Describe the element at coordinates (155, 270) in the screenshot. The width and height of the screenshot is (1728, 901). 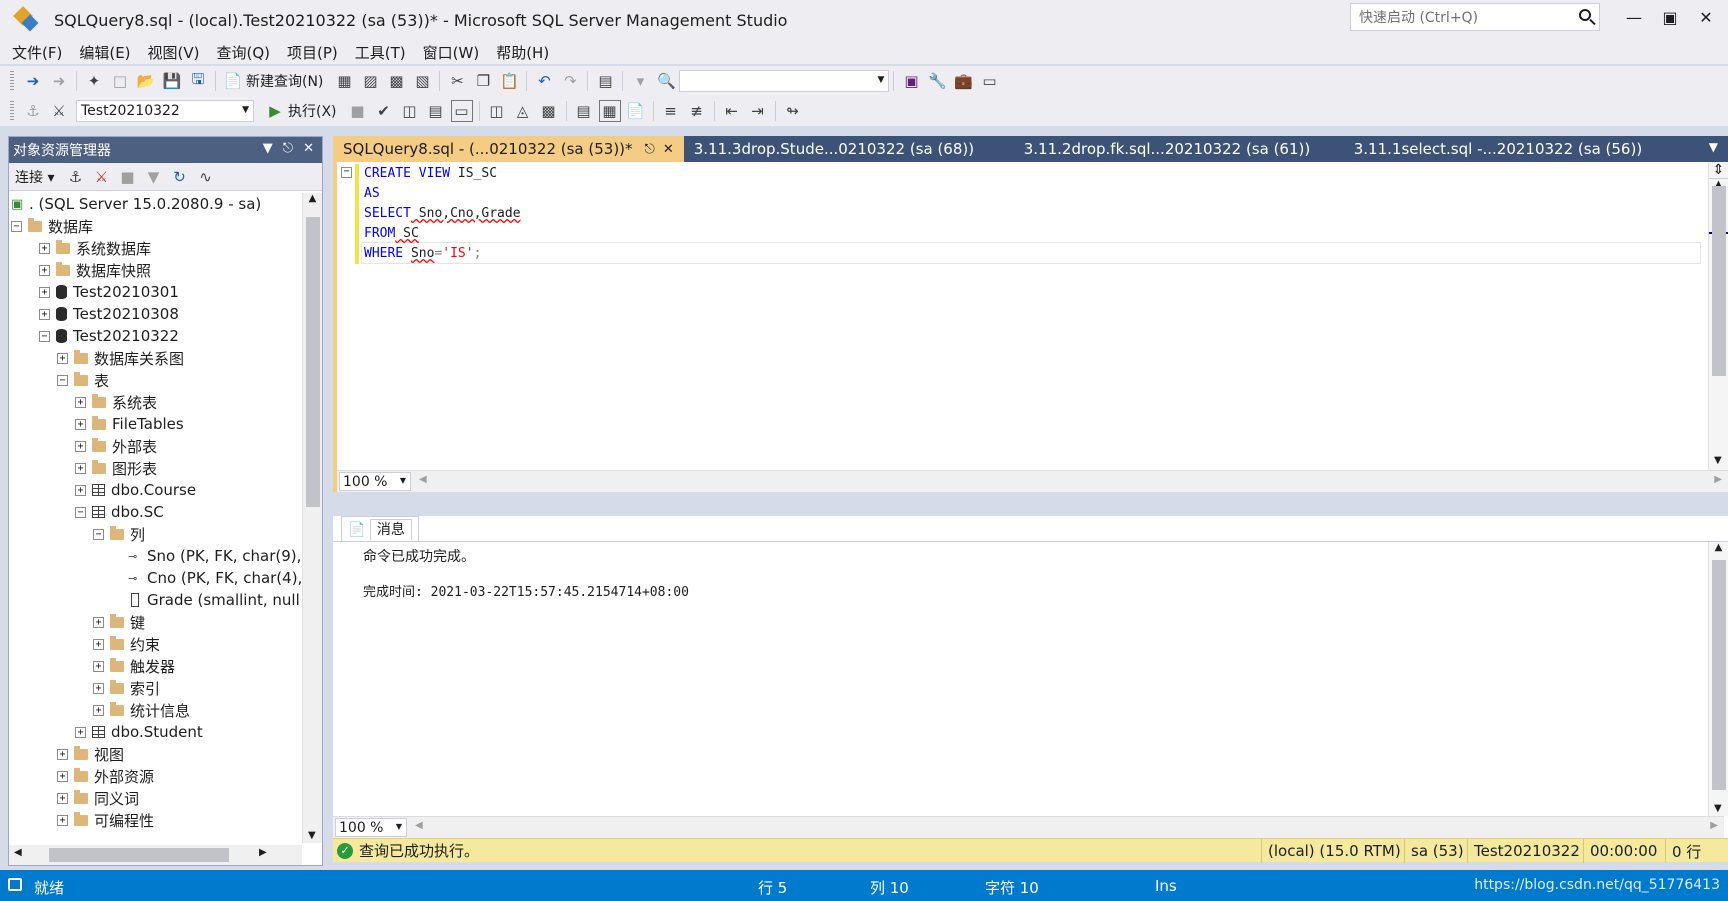
I see `tree-node: + 数据库快照` at that location.